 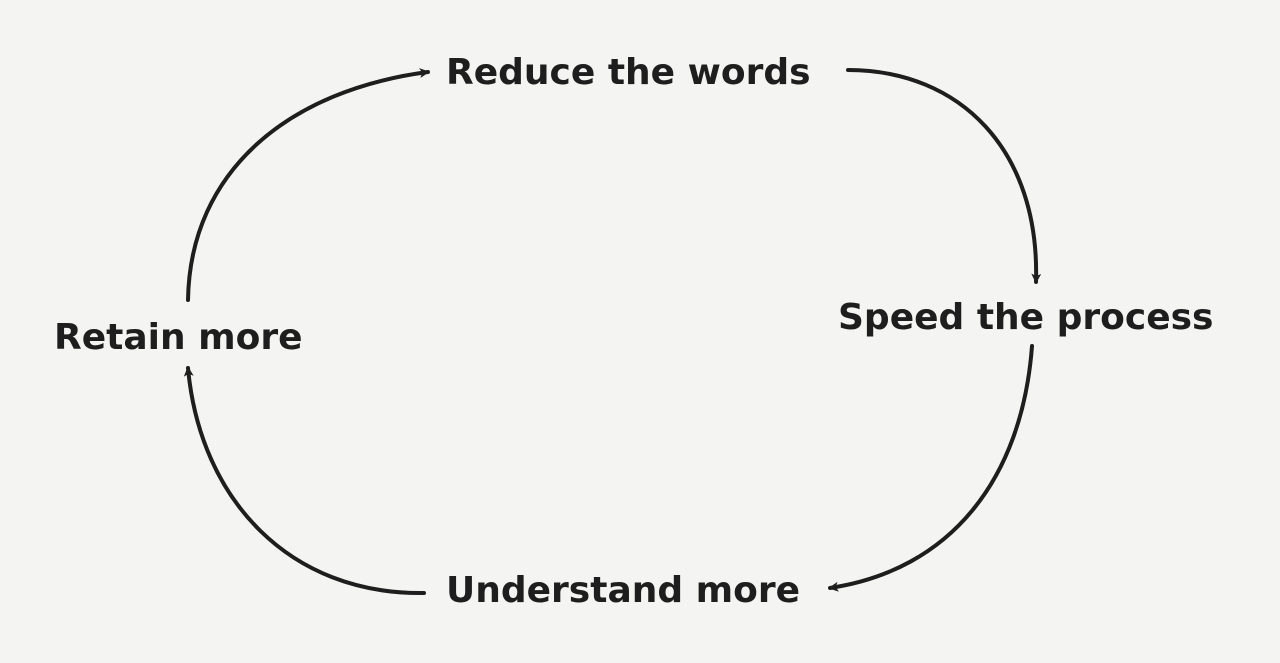 What do you see at coordinates (304, 481) in the screenshot?
I see `arrow-understand-to-retain` at bounding box center [304, 481].